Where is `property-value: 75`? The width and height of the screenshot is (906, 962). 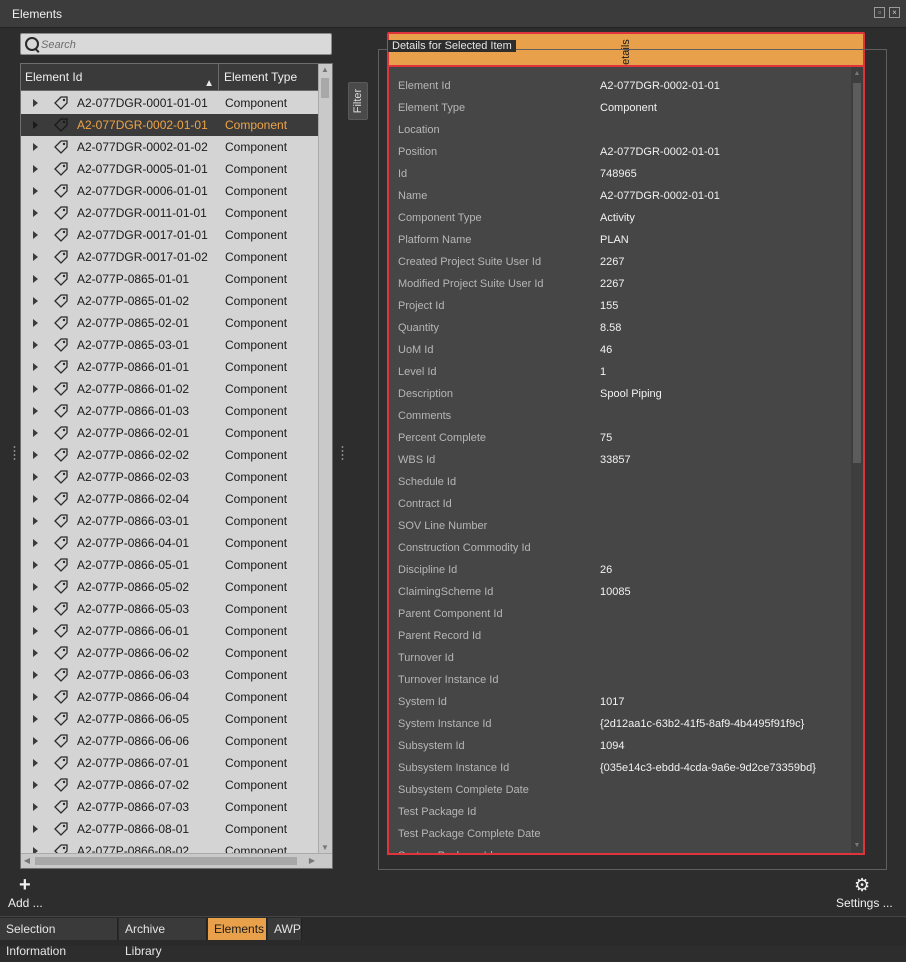 property-value: 75 is located at coordinates (606, 438).